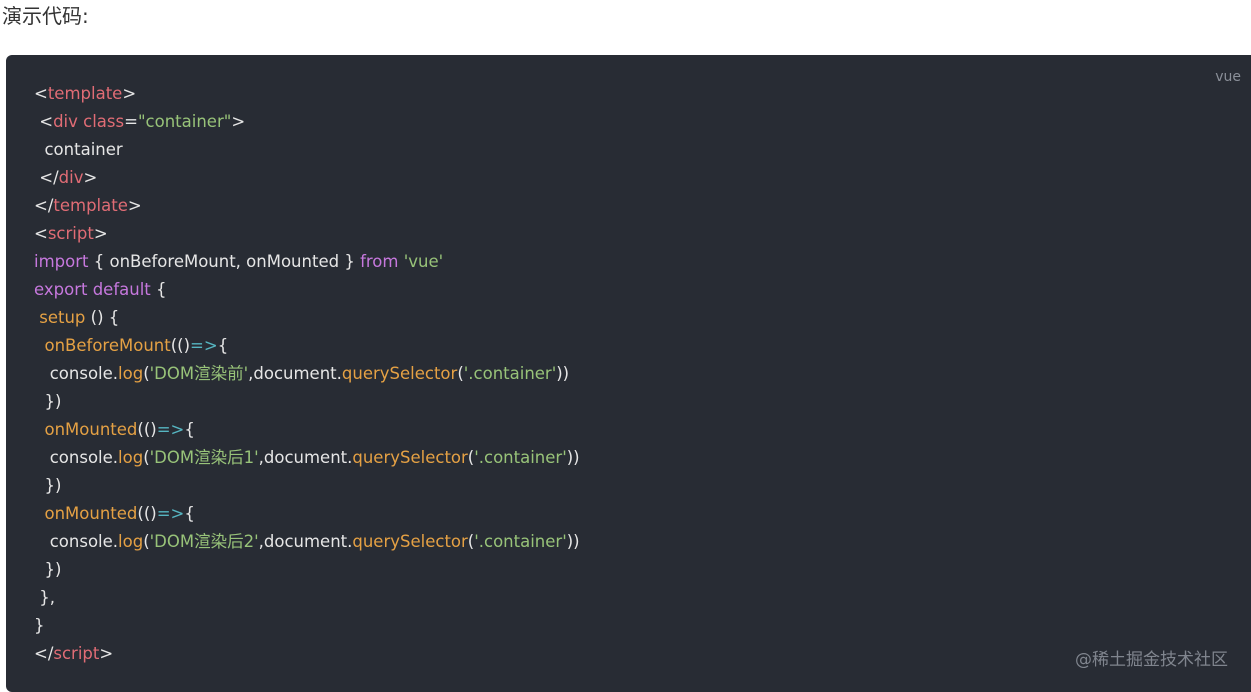 The height and width of the screenshot is (692, 1251). Describe the element at coordinates (104, 121) in the screenshot. I see `code-token: class` at that location.